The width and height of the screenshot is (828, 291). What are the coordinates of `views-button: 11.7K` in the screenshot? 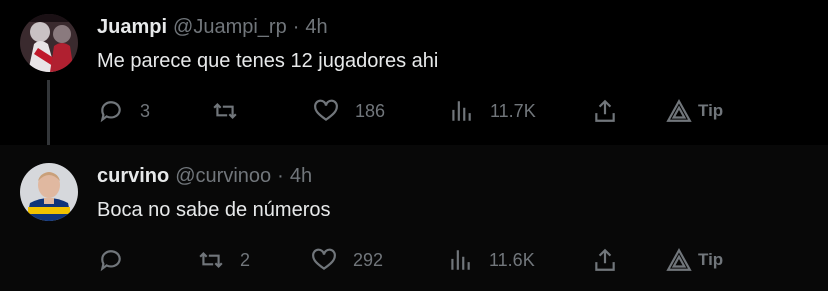 It's located at (492, 111).